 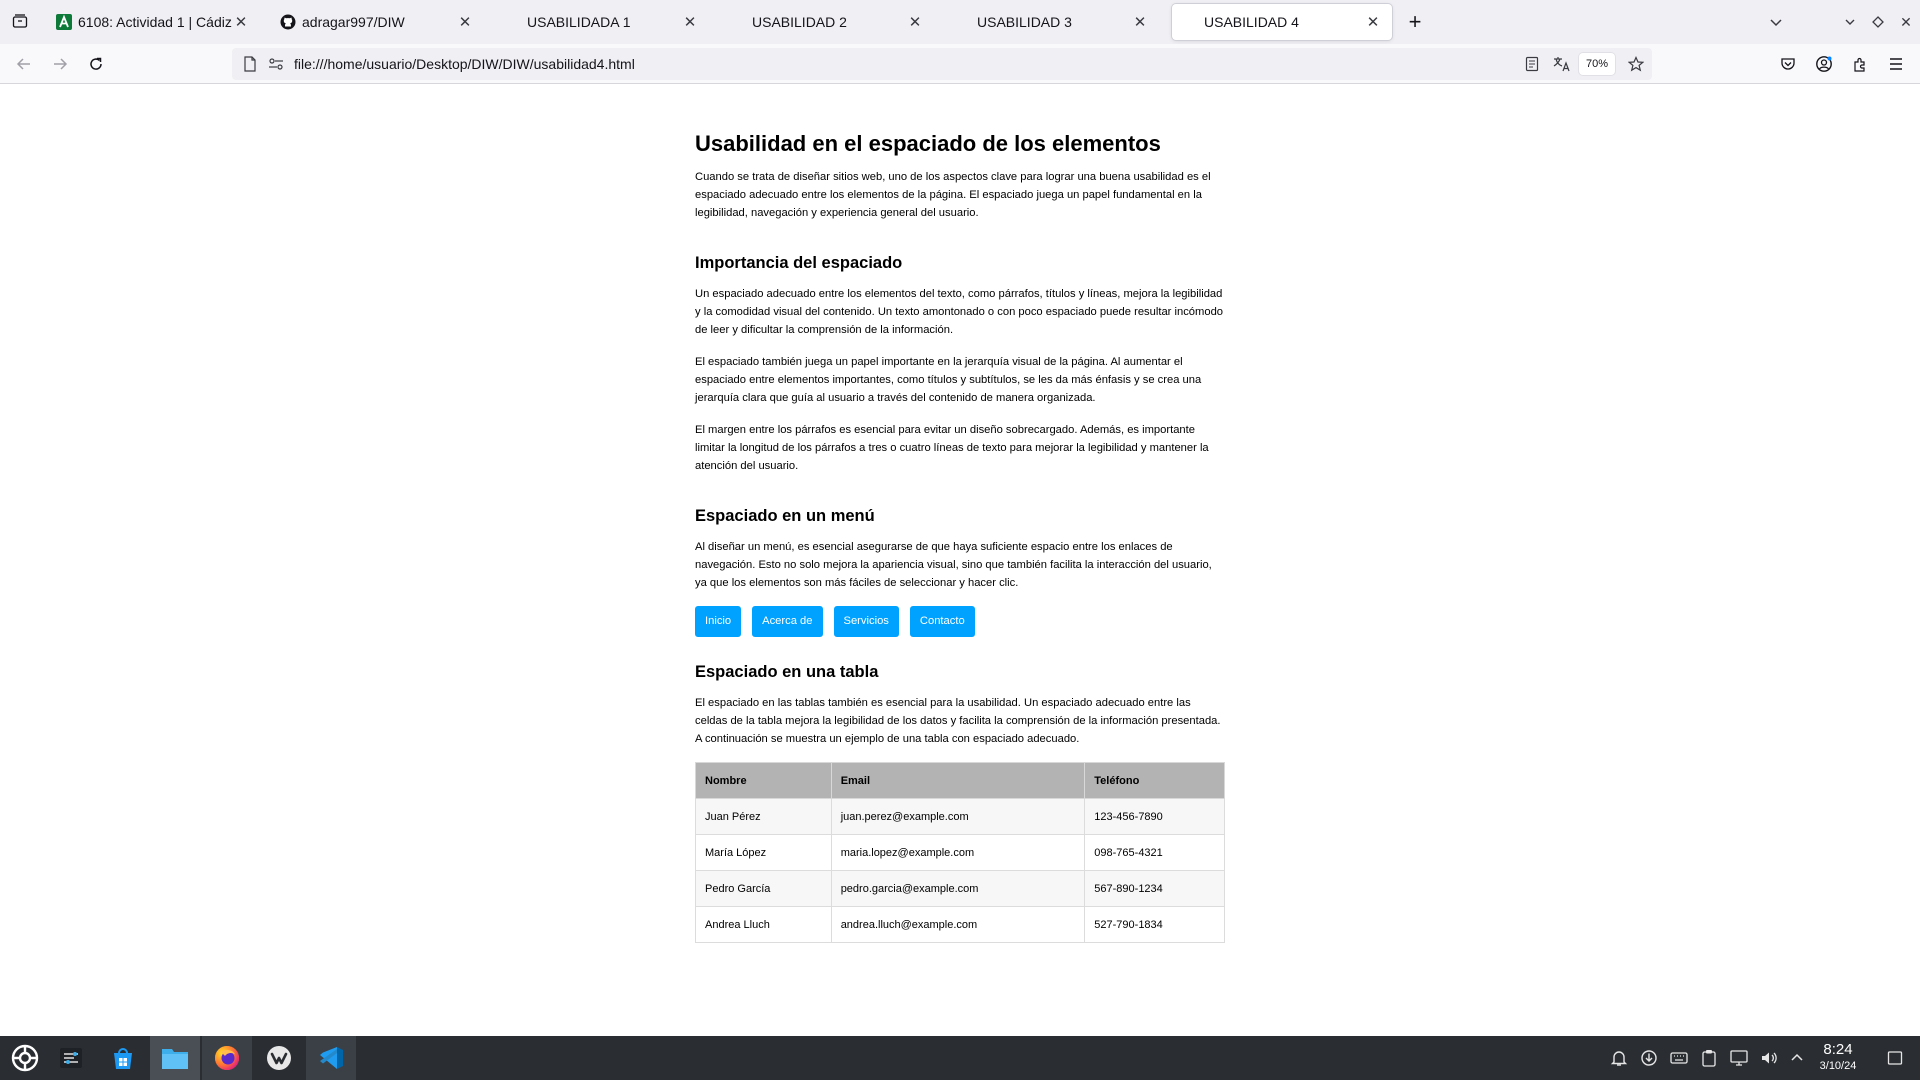 I want to click on column-header: Email, so click(x=958, y=780).